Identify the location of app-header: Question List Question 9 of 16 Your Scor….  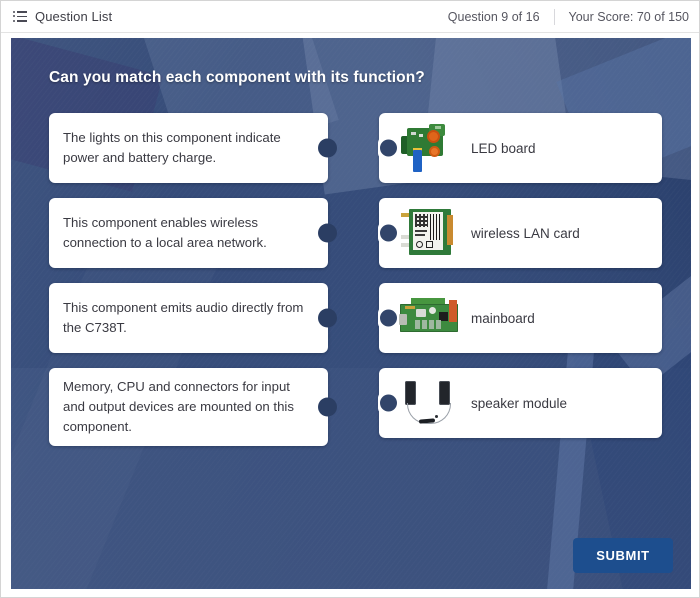
(350, 17).